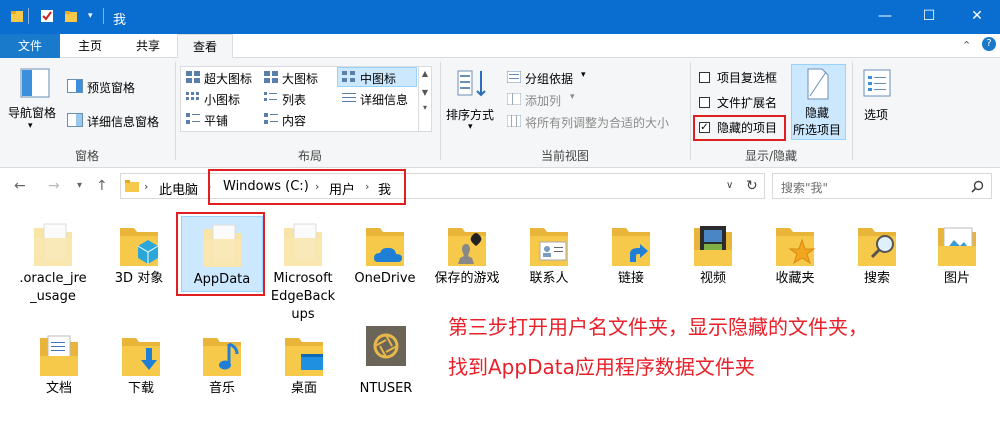 The width and height of the screenshot is (1000, 437). Describe the element at coordinates (977, 17) in the screenshot. I see `close-button: ✕` at that location.